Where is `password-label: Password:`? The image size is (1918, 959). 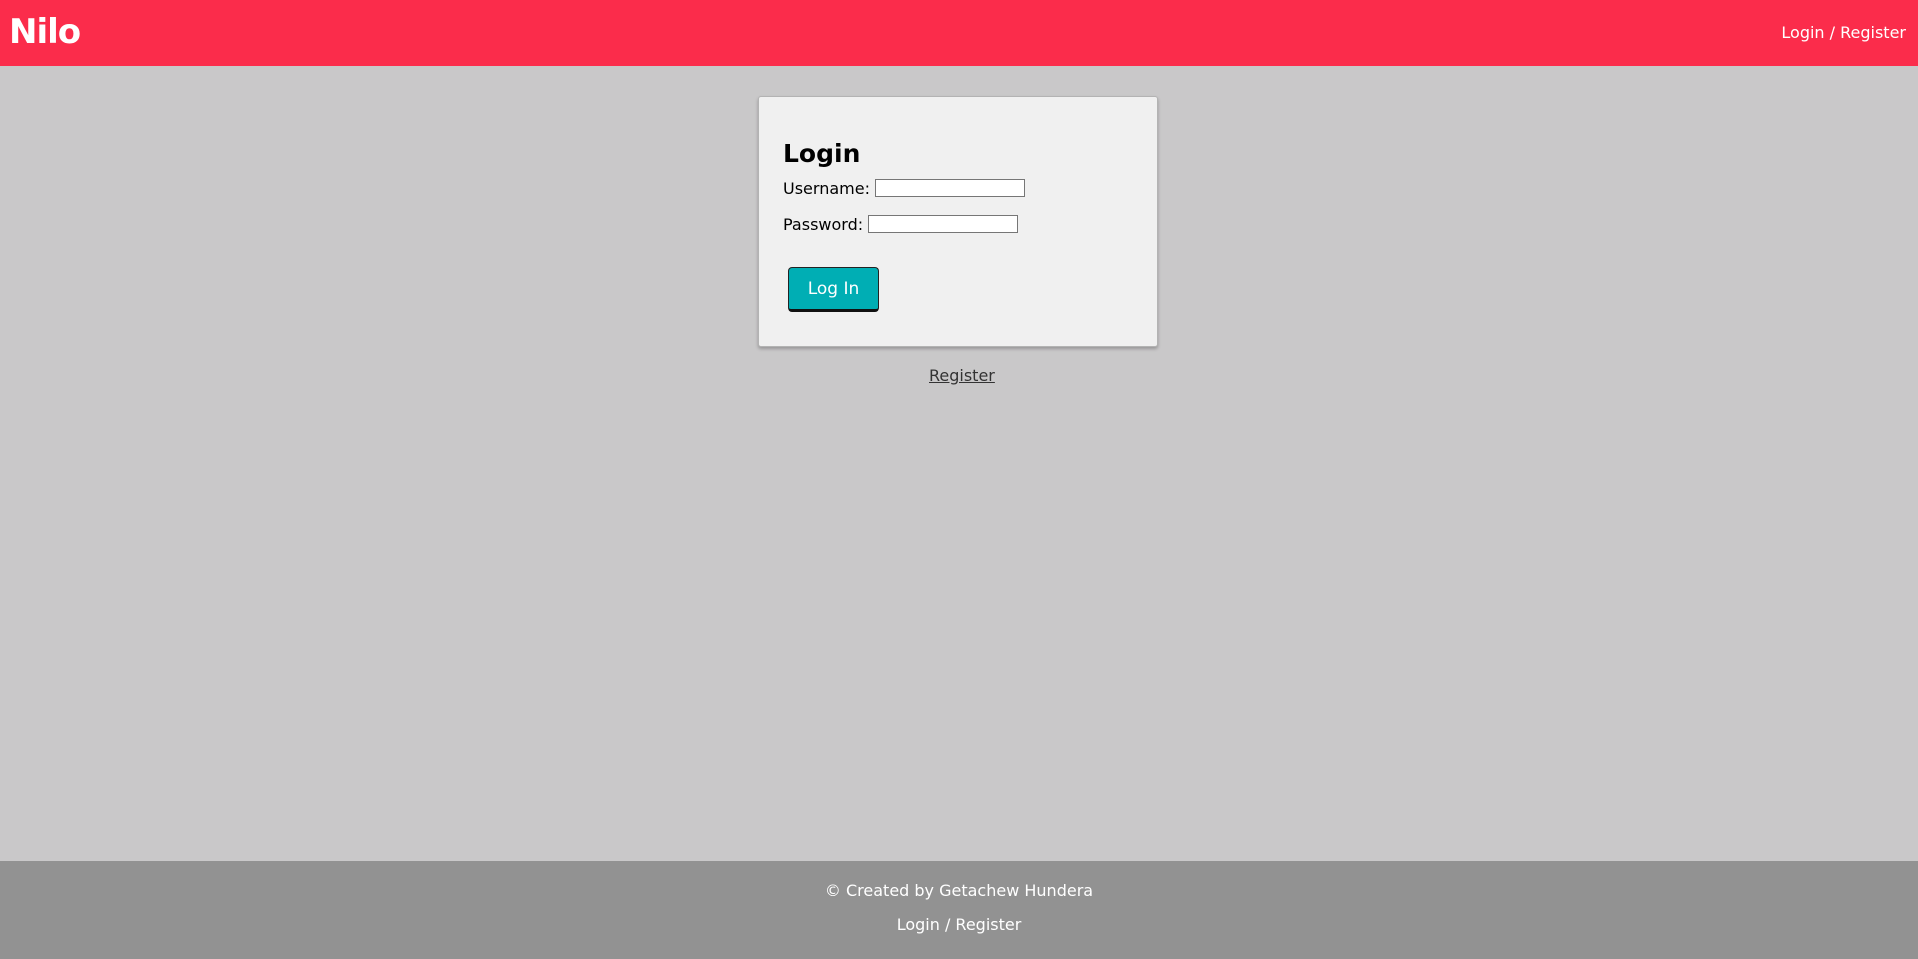
password-label: Password: is located at coordinates (823, 224).